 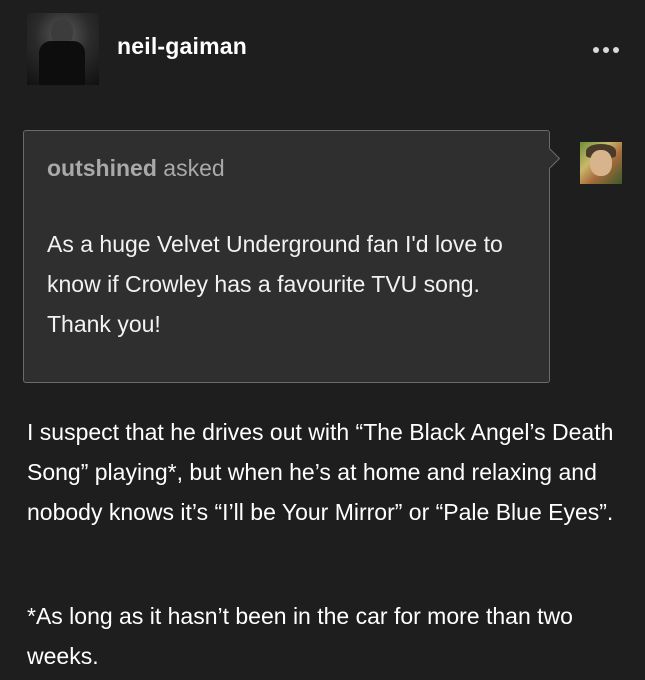 What do you see at coordinates (190, 168) in the screenshot?
I see `asked-label: asked` at bounding box center [190, 168].